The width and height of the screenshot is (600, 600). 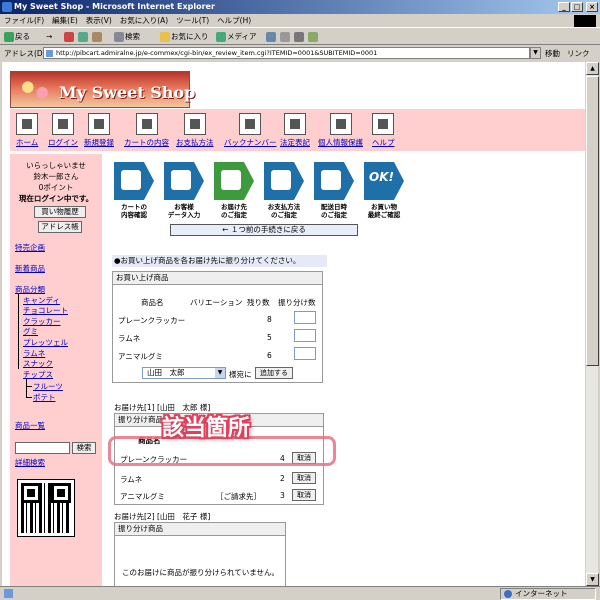 What do you see at coordinates (30, 289) in the screenshot?
I see `categories-link: 商品分類` at bounding box center [30, 289].